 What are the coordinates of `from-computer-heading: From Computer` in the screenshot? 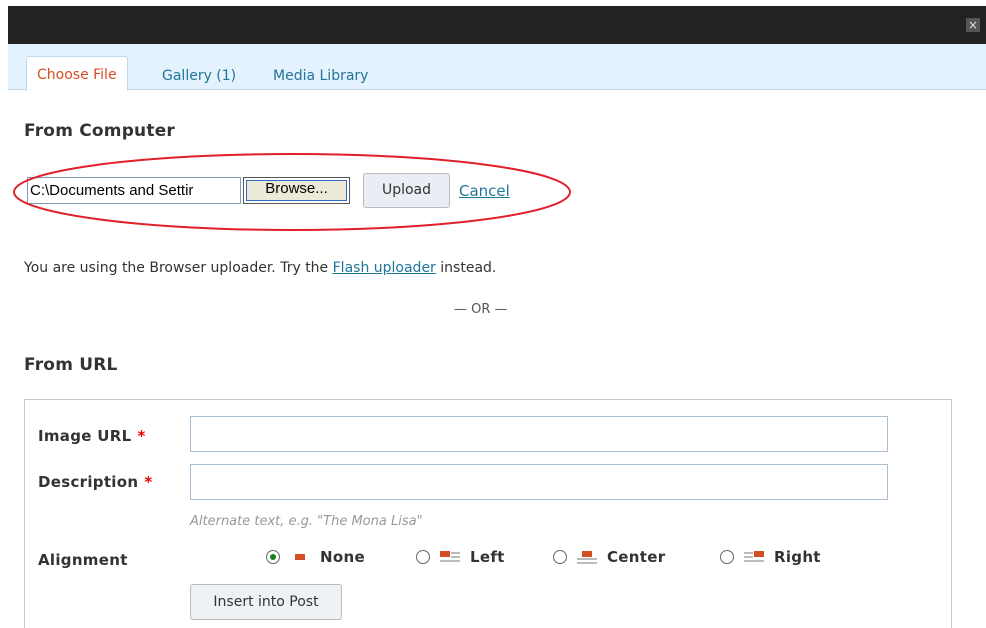 It's located at (100, 131).